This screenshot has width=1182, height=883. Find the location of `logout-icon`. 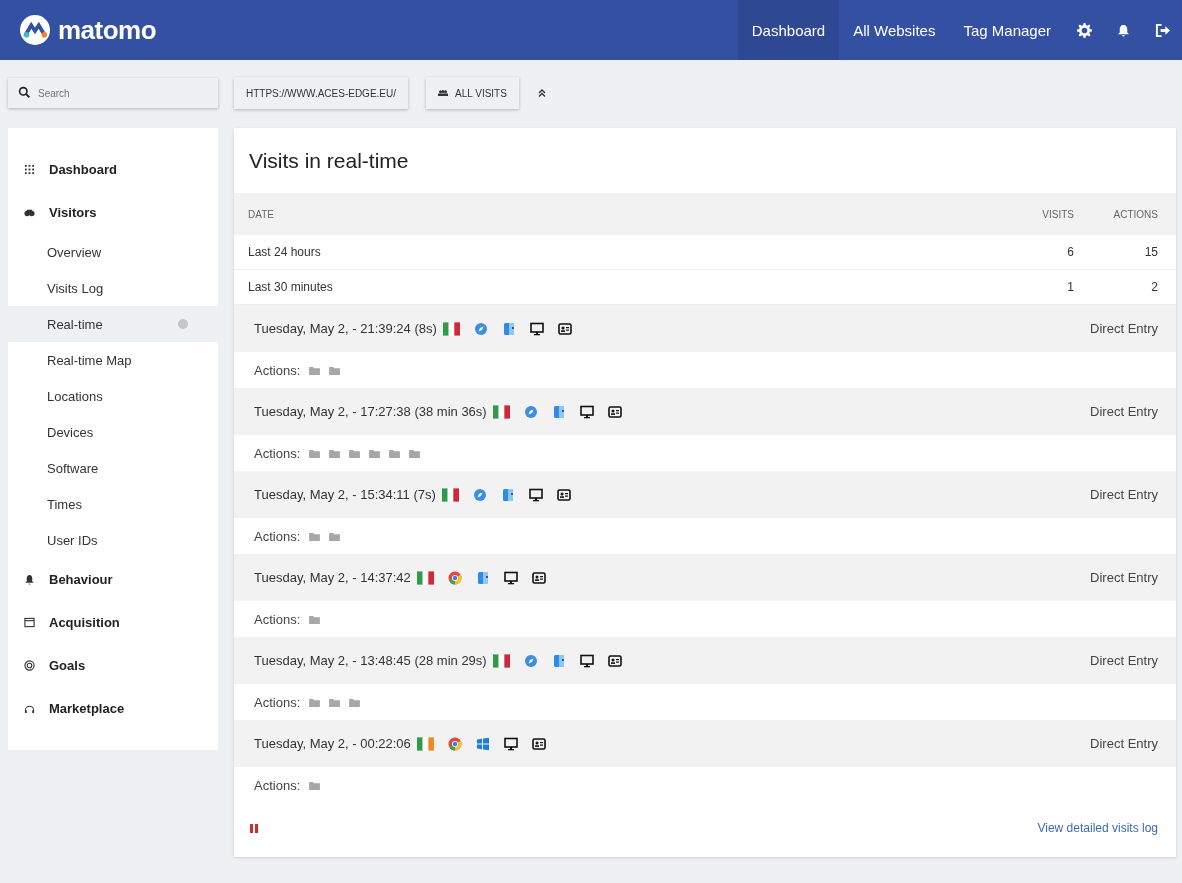

logout-icon is located at coordinates (1162, 30).